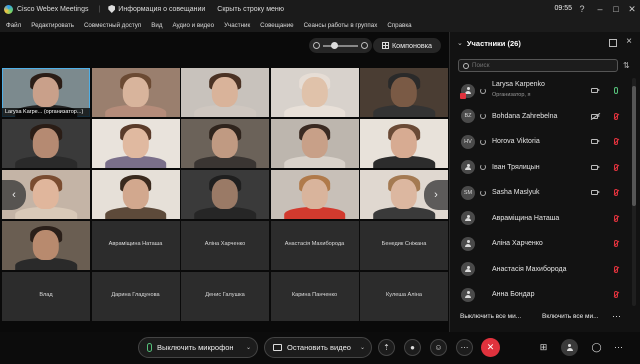  I want to click on participant-tile: Влад, so click(46, 296).